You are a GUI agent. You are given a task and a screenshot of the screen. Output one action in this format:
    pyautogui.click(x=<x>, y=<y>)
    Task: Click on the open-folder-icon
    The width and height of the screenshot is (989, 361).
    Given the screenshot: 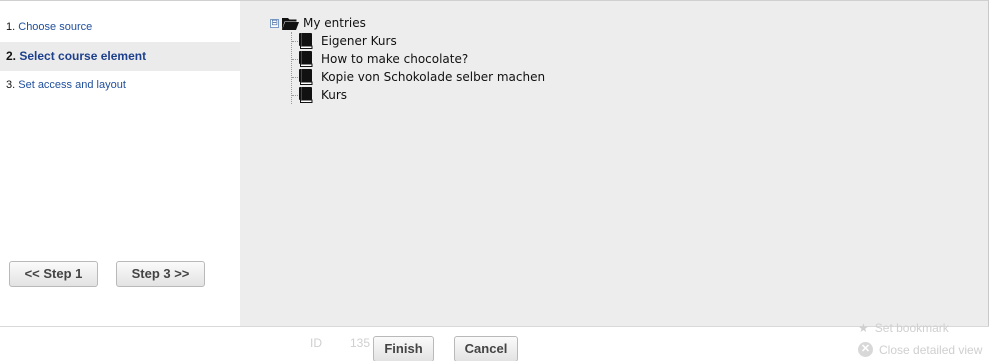 What is the action you would take?
    pyautogui.click(x=290, y=23)
    